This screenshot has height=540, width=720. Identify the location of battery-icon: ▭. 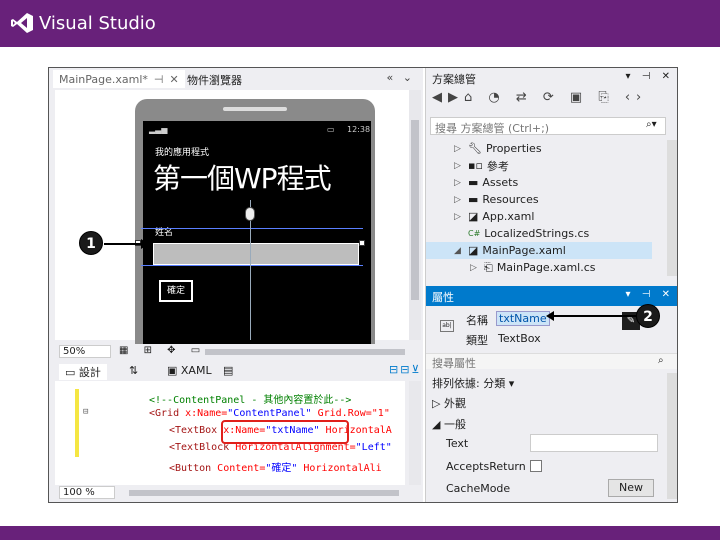
(331, 129).